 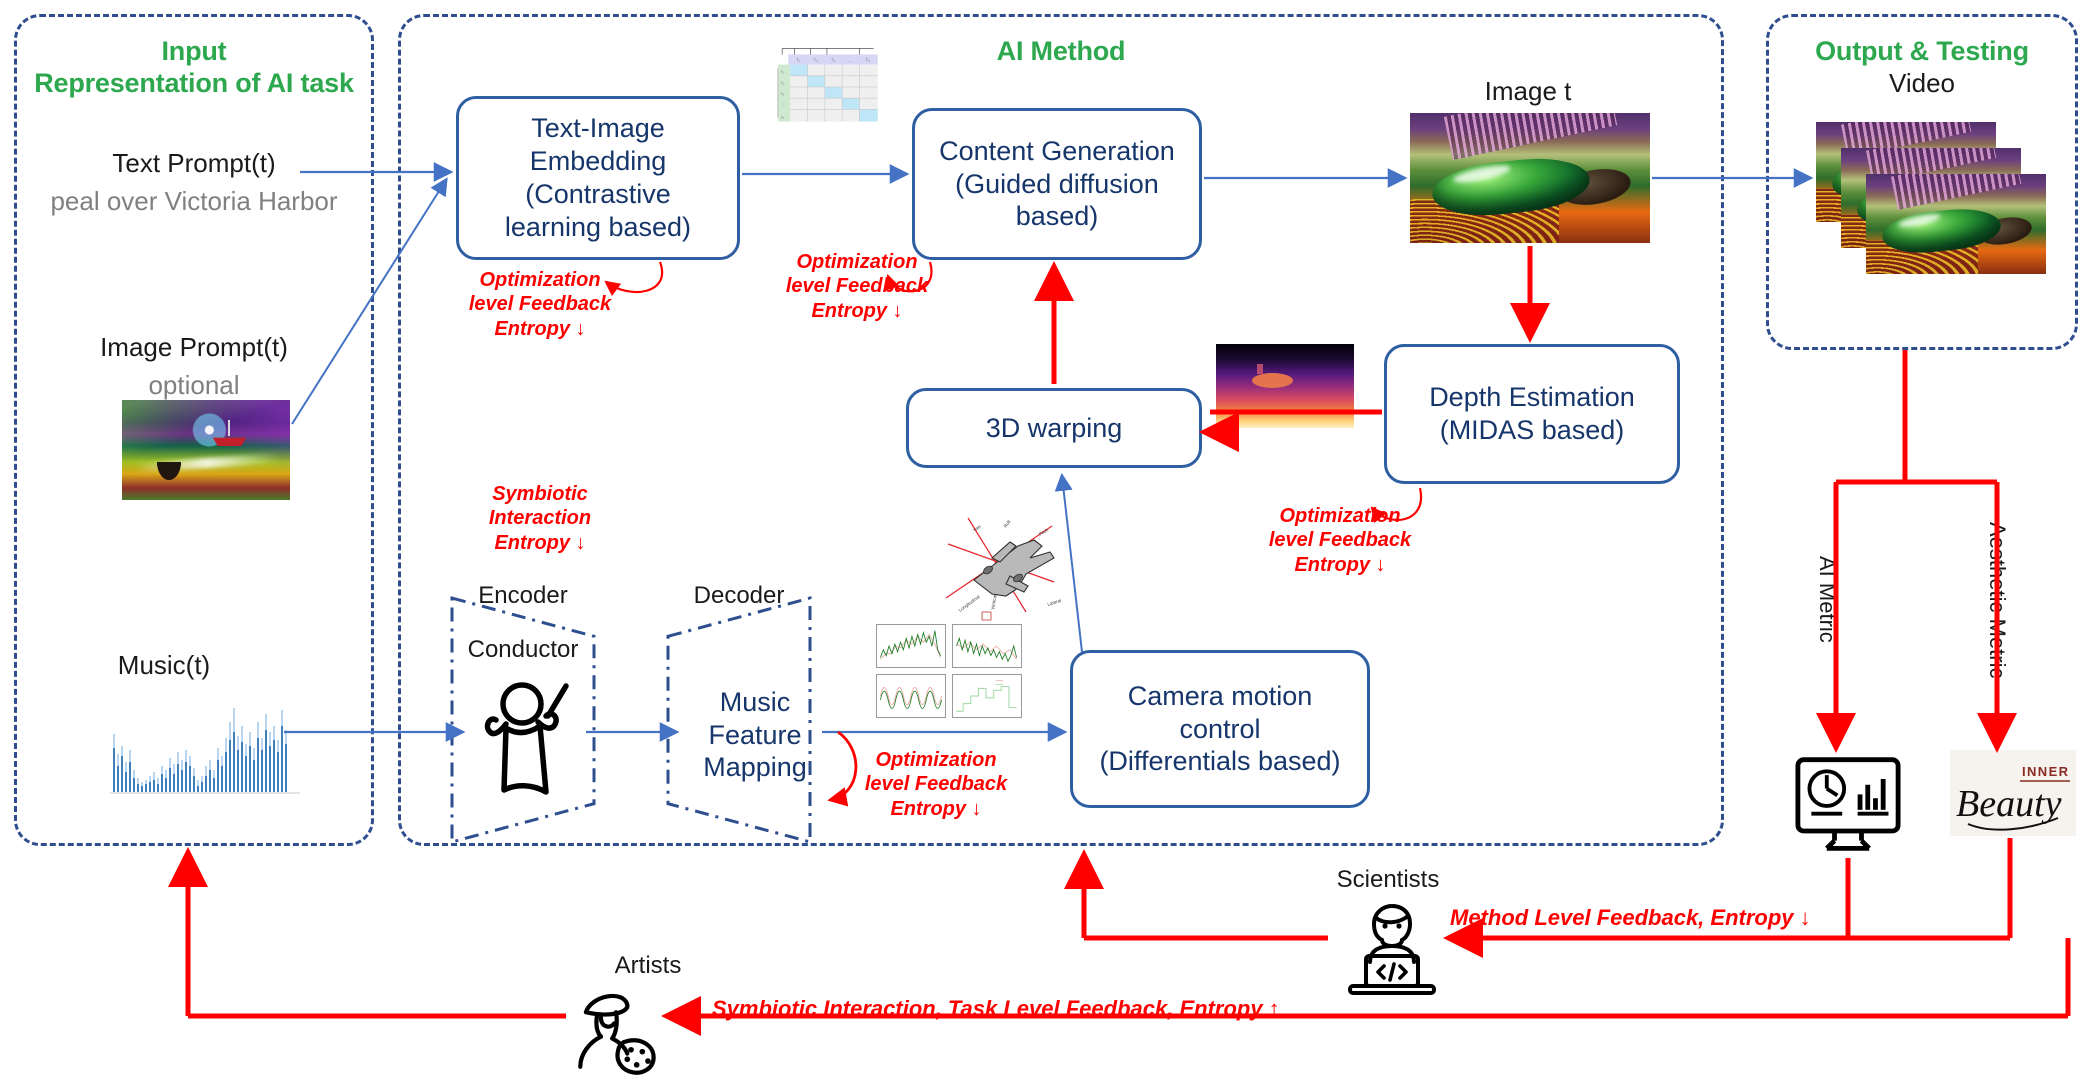 What do you see at coordinates (1916, 552) in the screenshot?
I see `flow-output-to-metrics` at bounding box center [1916, 552].